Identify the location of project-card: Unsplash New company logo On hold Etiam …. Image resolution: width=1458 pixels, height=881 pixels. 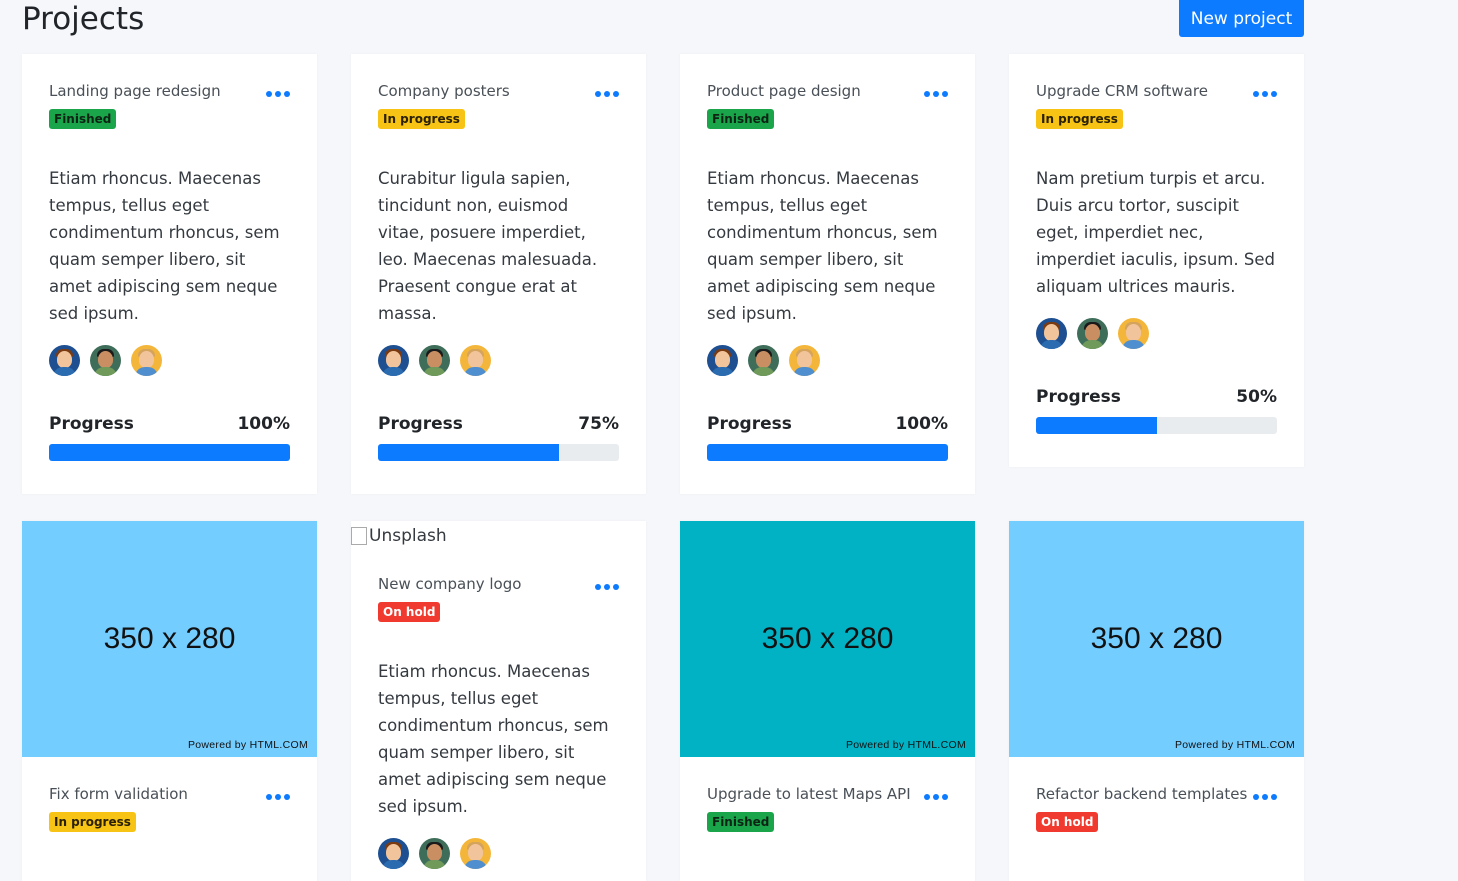
(498, 701).